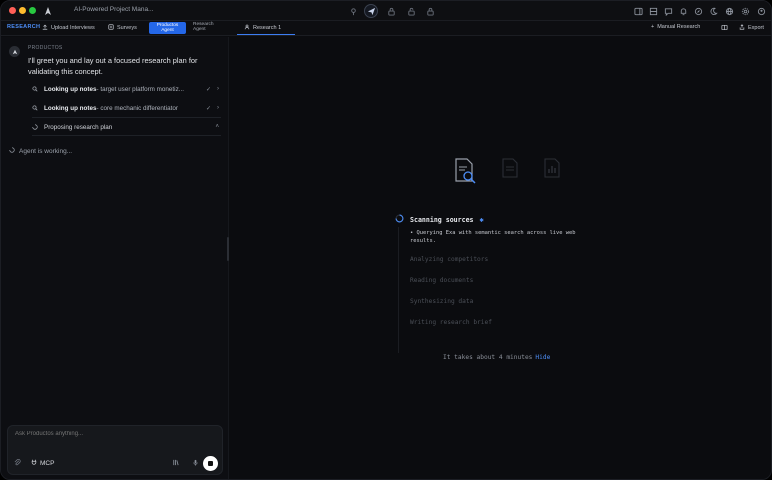 This screenshot has width=772, height=480. I want to click on send-icon, so click(371, 11).